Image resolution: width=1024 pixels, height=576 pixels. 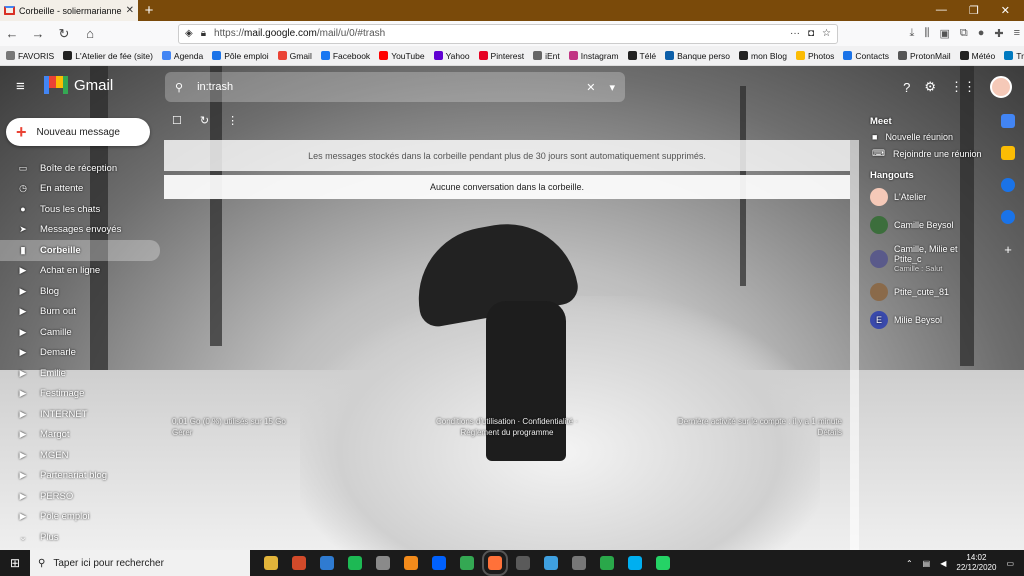 I want to click on hangouts-contact: Camille Beysol, so click(x=927, y=225).